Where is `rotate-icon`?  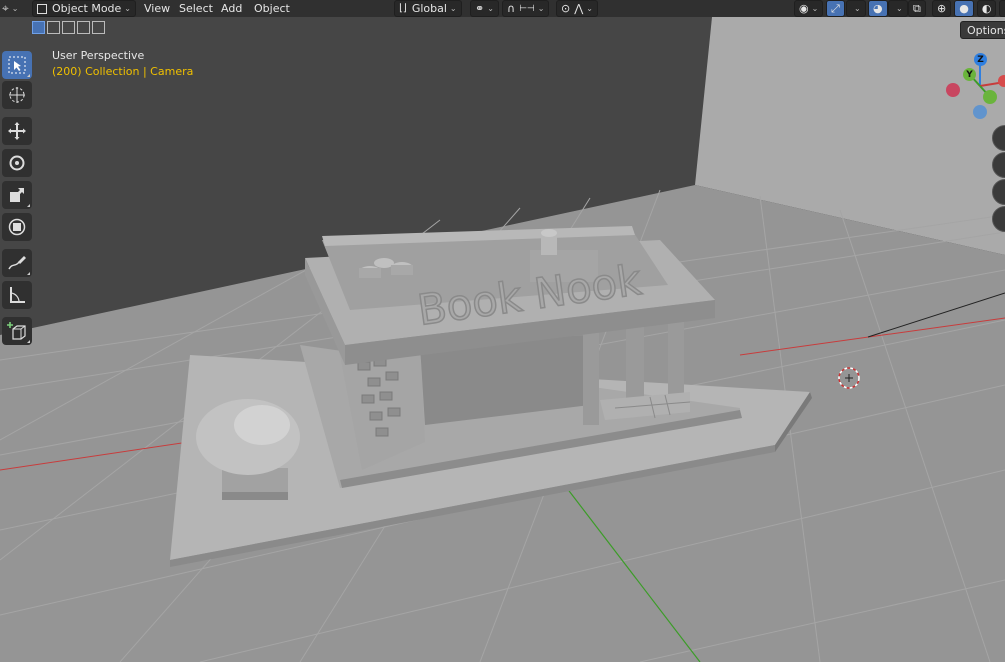
rotate-icon is located at coordinates (17, 163).